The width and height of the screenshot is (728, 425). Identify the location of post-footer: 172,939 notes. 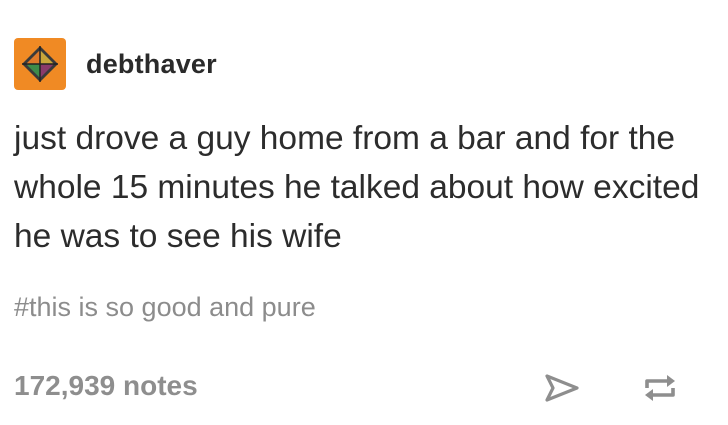
(364, 388).